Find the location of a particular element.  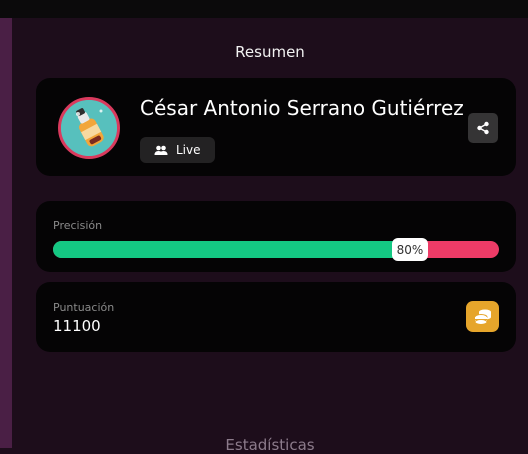

precision-card: Precisión 80% is located at coordinates (276, 236).